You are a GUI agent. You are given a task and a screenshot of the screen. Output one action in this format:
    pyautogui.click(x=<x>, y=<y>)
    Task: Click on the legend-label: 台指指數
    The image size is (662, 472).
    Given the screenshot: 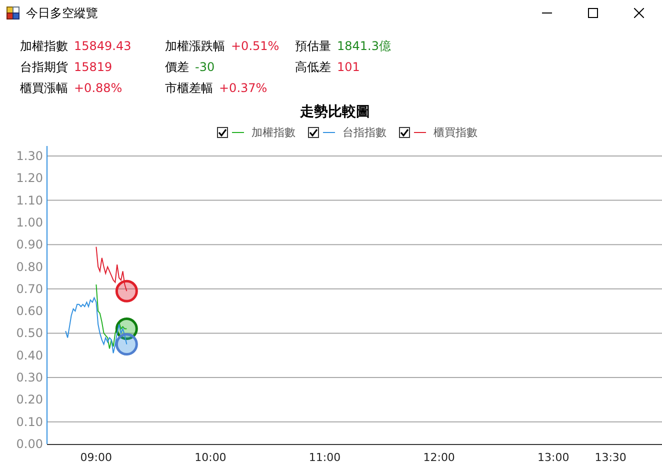 What is the action you would take?
    pyautogui.click(x=364, y=132)
    